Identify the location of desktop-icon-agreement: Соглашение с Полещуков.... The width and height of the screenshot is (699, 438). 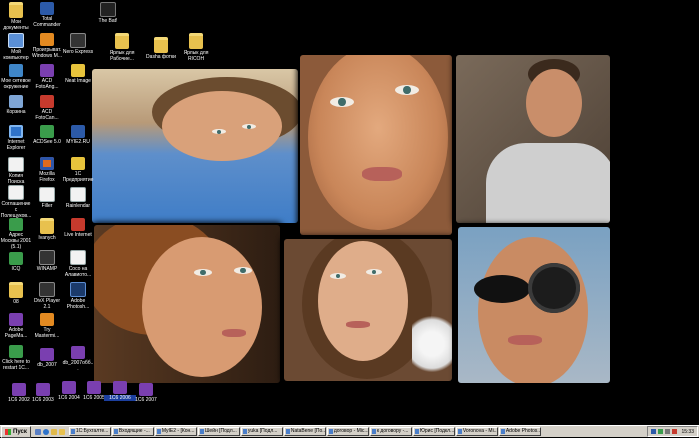
(16, 202).